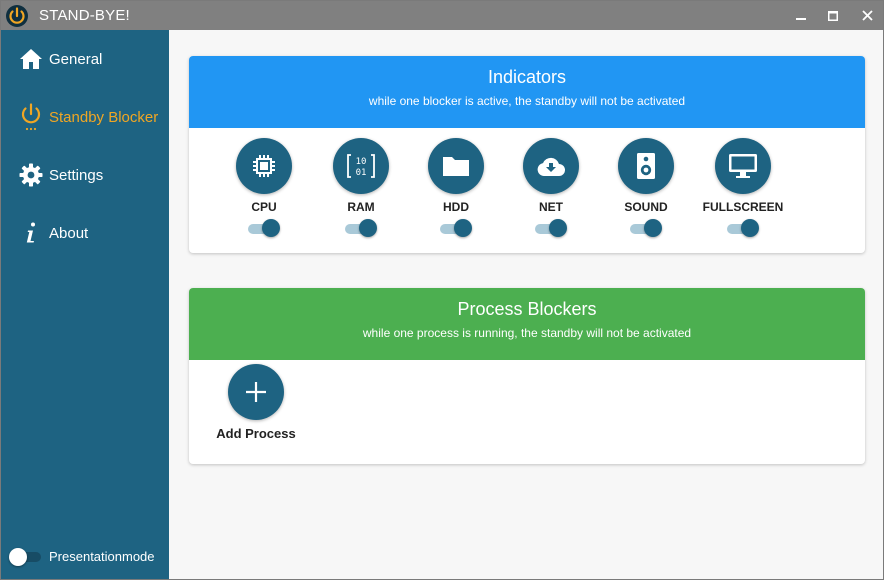 This screenshot has width=884, height=580. What do you see at coordinates (646, 228) in the screenshot?
I see `sound-toggle` at bounding box center [646, 228].